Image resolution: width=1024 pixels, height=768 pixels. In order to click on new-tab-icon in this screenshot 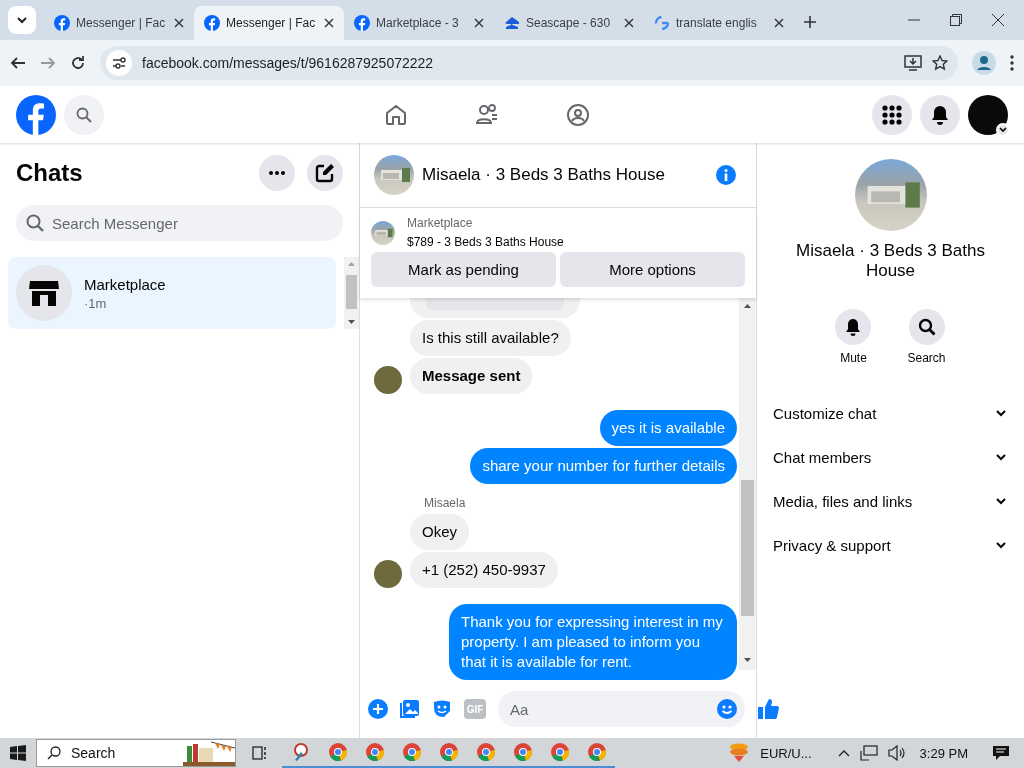, I will do `click(810, 22)`.